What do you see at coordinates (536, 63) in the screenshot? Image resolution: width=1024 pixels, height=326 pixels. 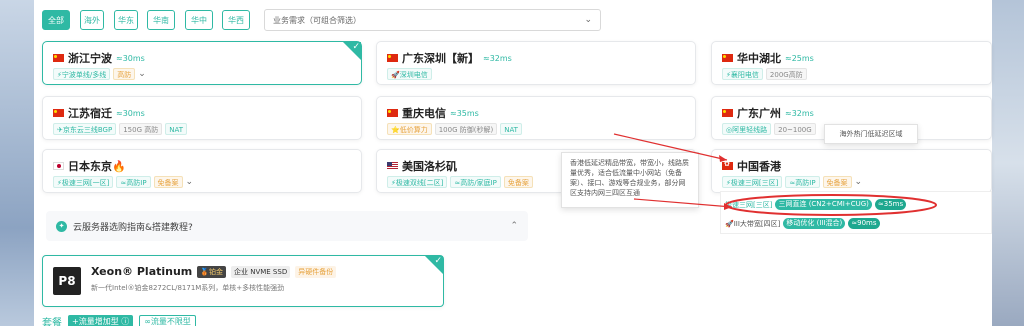 I see `region-card-shenzhen: 广东深圳【新】 ≈32ms 🚀深圳电信` at bounding box center [536, 63].